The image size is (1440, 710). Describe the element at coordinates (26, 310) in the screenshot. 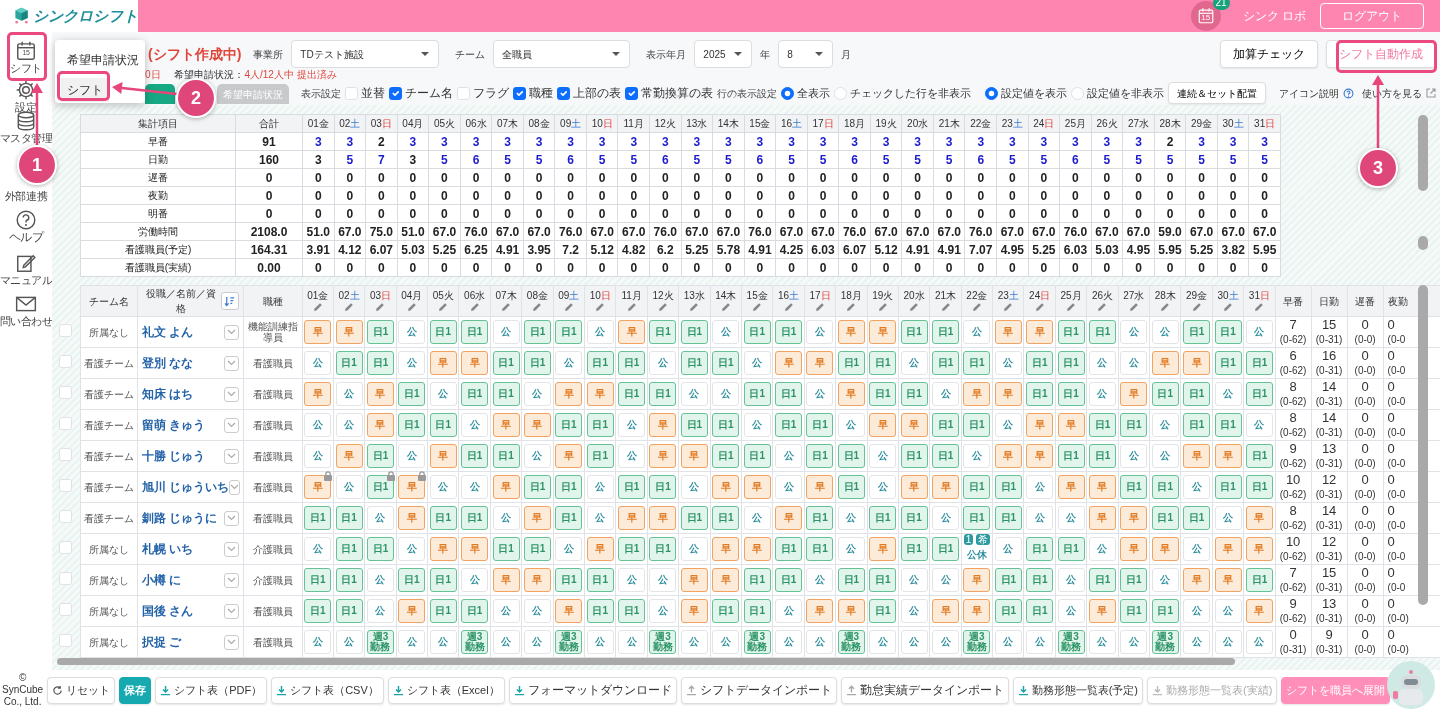

I see `sidebar-item: 問い合わせ` at that location.